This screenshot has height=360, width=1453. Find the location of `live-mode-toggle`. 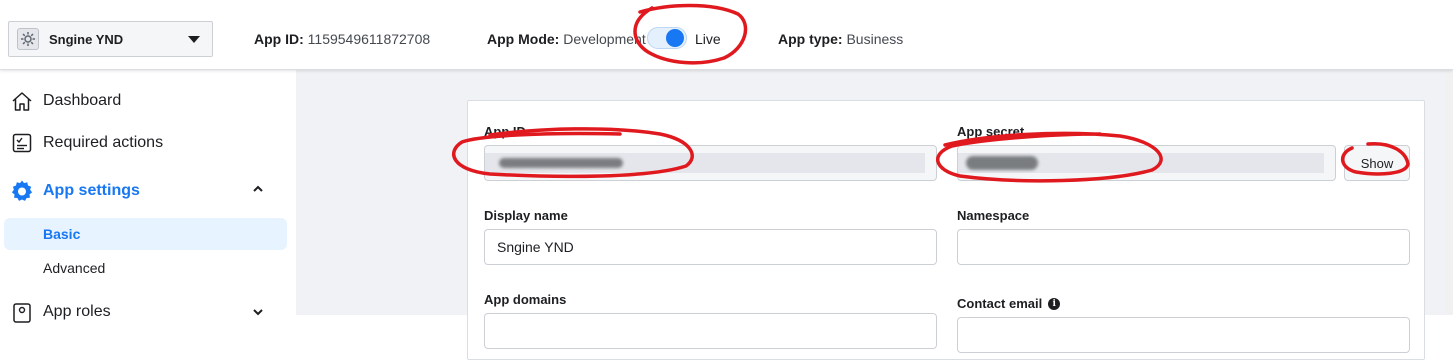

live-mode-toggle is located at coordinates (667, 38).